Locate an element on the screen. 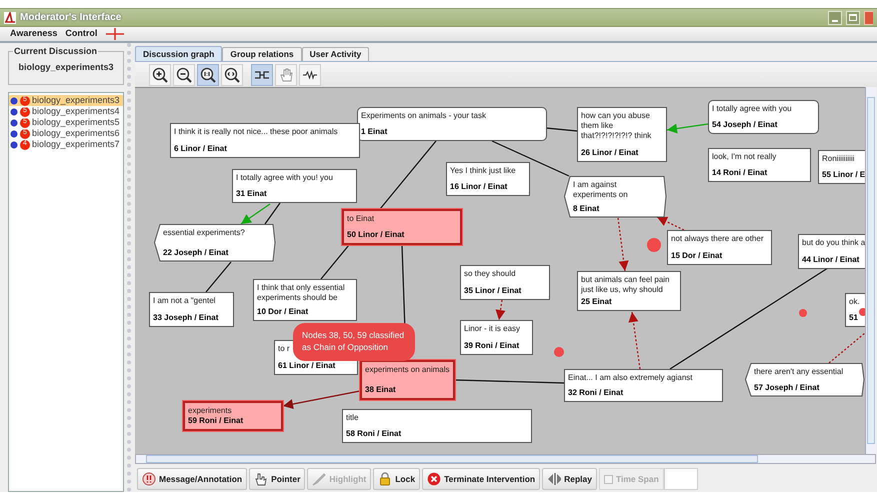  node-author: 50 Linor / Einat is located at coordinates (375, 235).